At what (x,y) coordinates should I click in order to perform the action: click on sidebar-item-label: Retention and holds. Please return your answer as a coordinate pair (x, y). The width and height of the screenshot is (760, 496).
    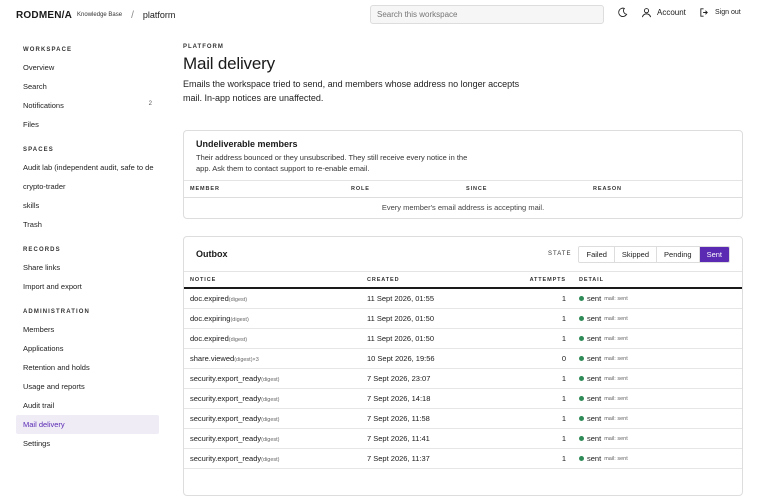
    Looking at the image, I should click on (56, 367).